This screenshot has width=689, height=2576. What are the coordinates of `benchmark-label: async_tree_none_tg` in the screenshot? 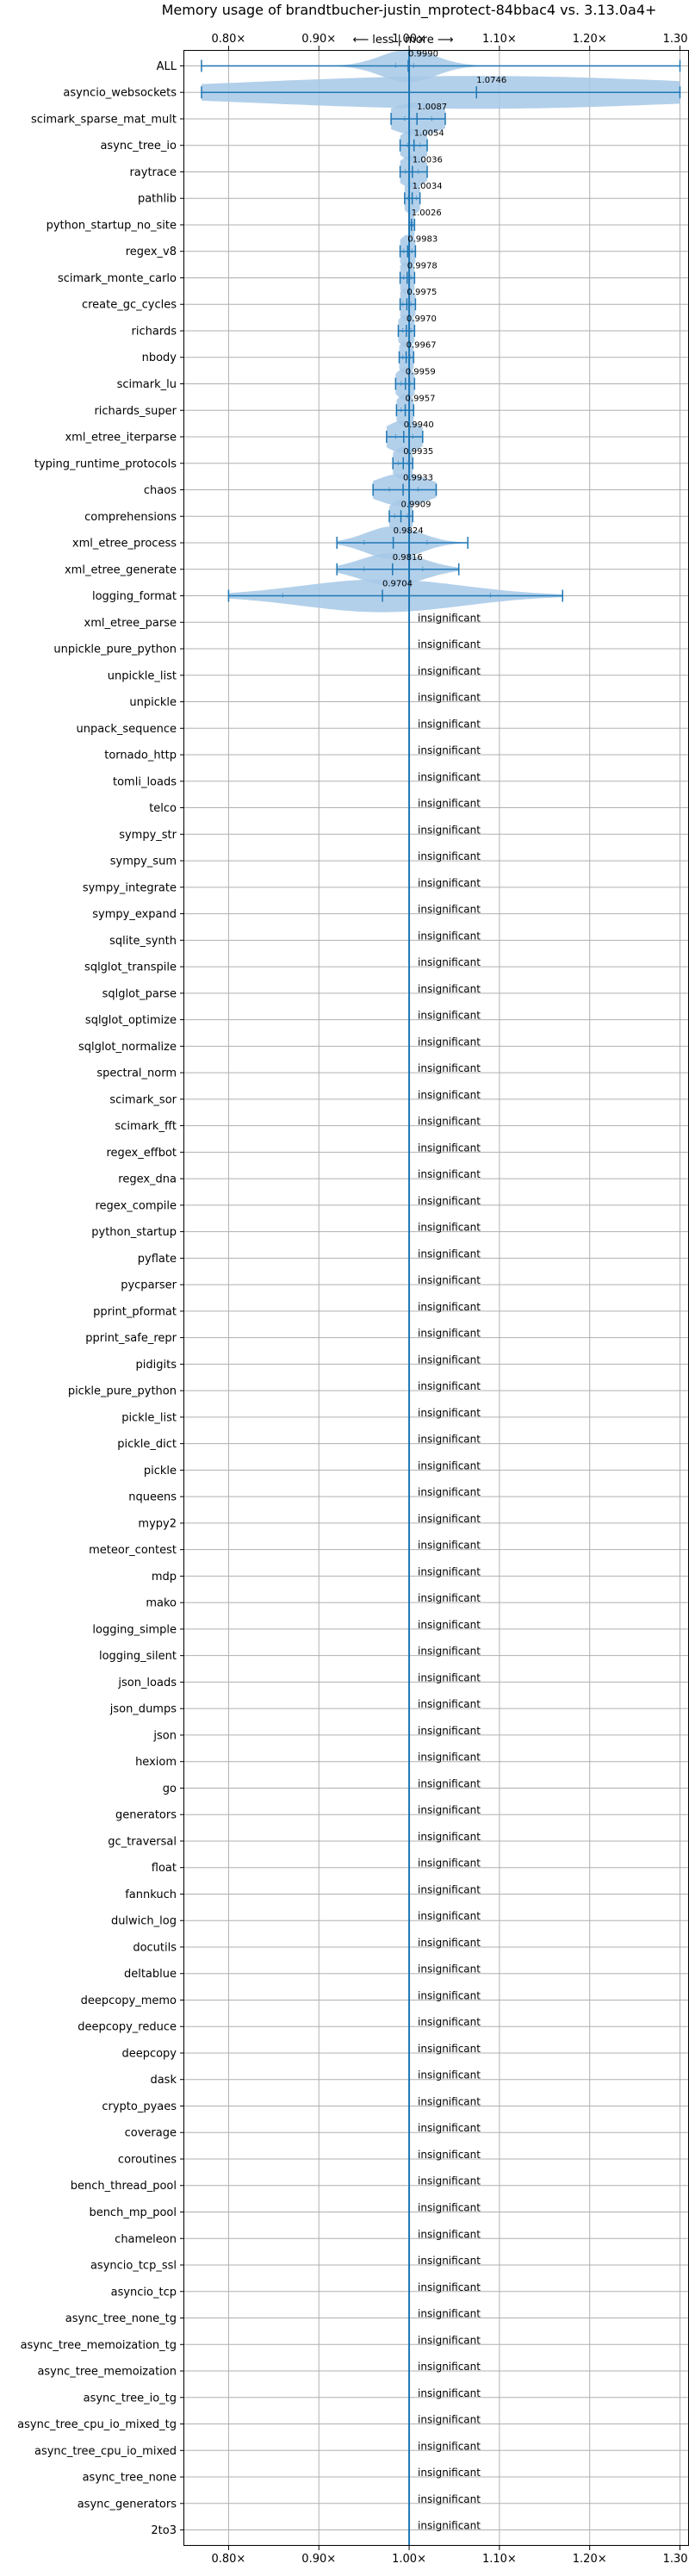 It's located at (121, 2319).